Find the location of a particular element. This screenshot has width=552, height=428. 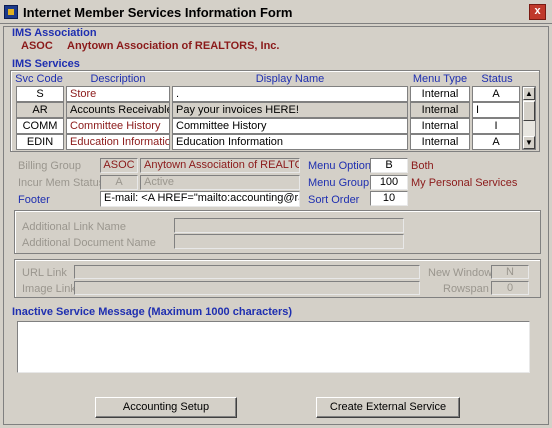

svc-code-cell: AR is located at coordinates (40, 110).